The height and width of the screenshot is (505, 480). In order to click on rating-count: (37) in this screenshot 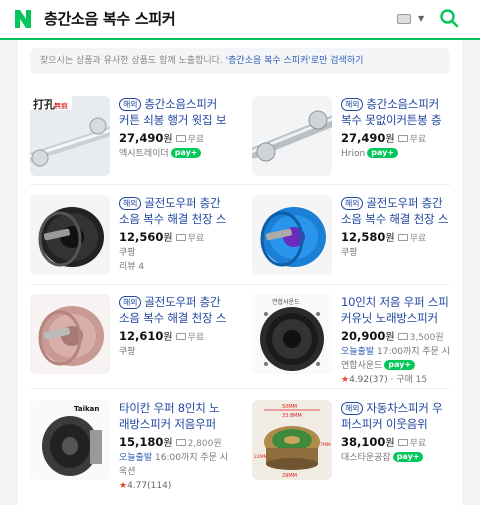, I will do `click(378, 380)`.